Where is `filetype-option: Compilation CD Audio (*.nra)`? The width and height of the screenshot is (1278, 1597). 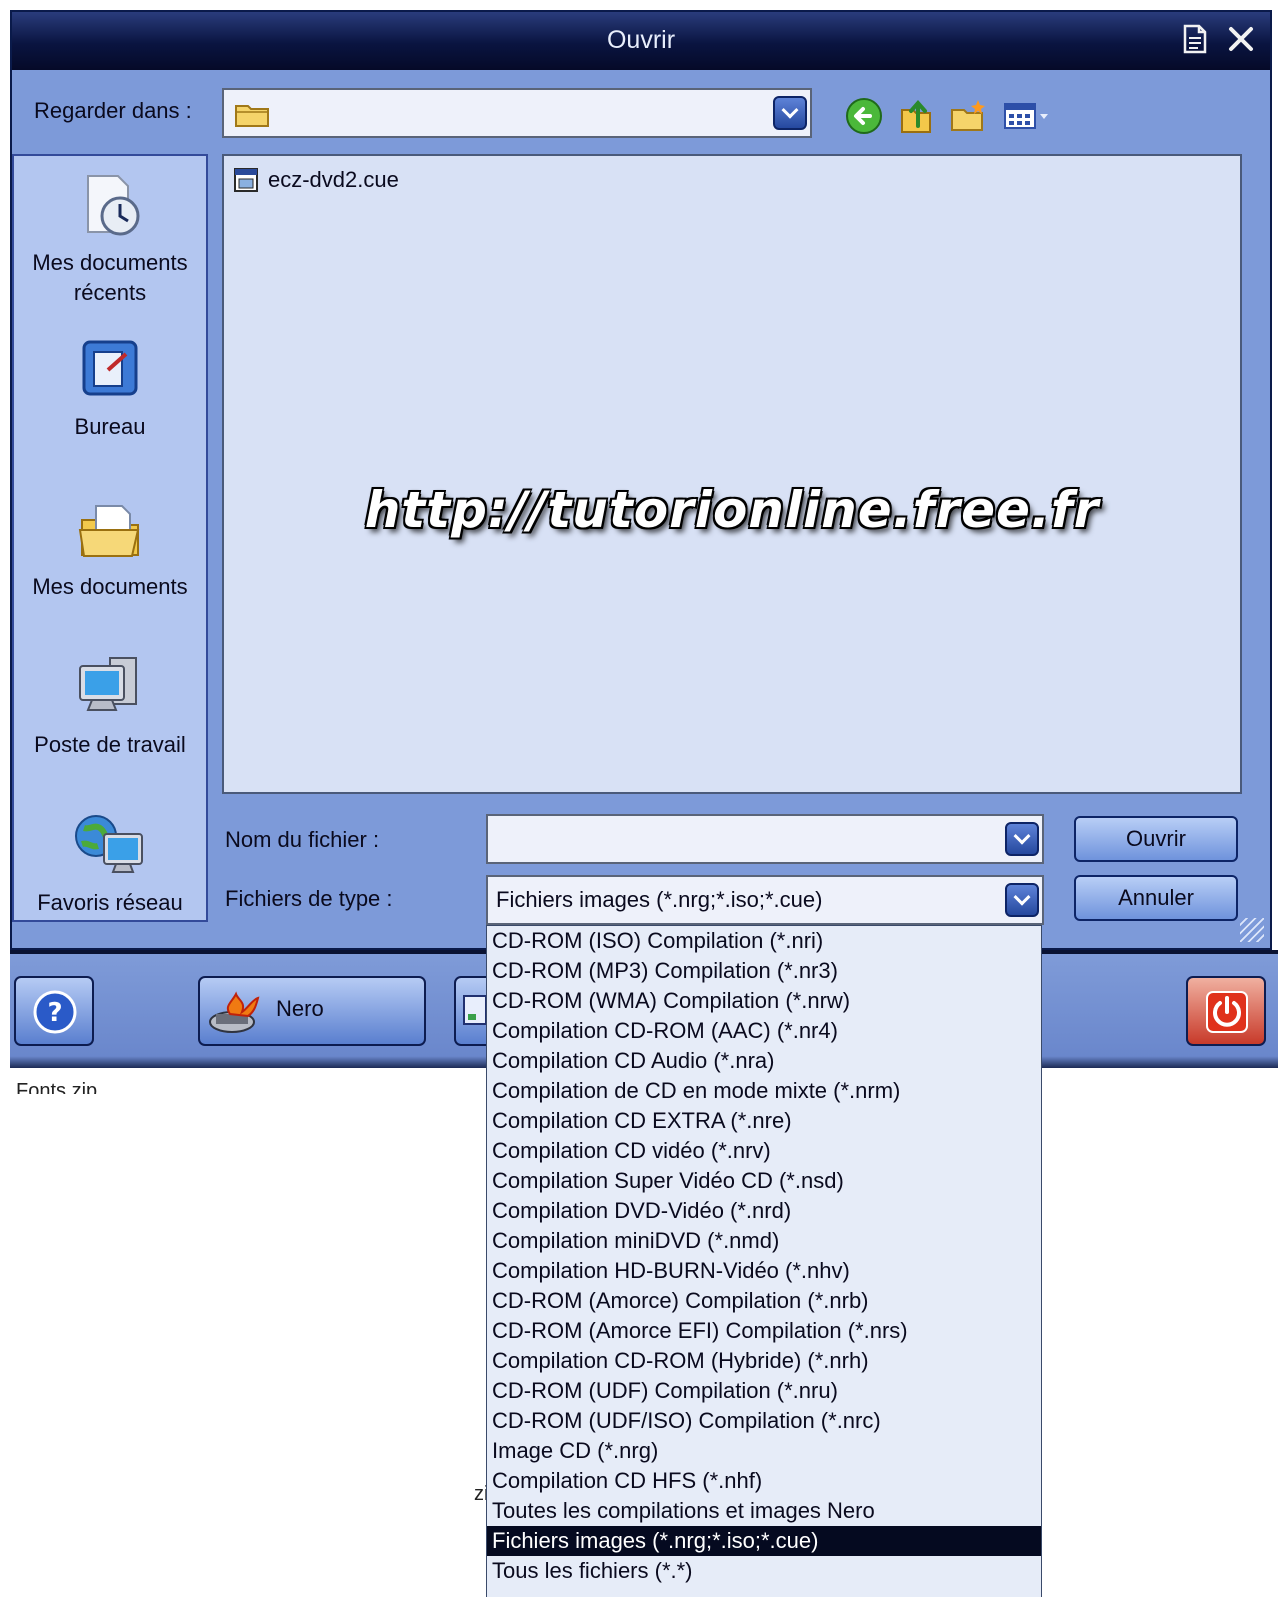
filetype-option: Compilation CD Audio (*.nra) is located at coordinates (764, 1061).